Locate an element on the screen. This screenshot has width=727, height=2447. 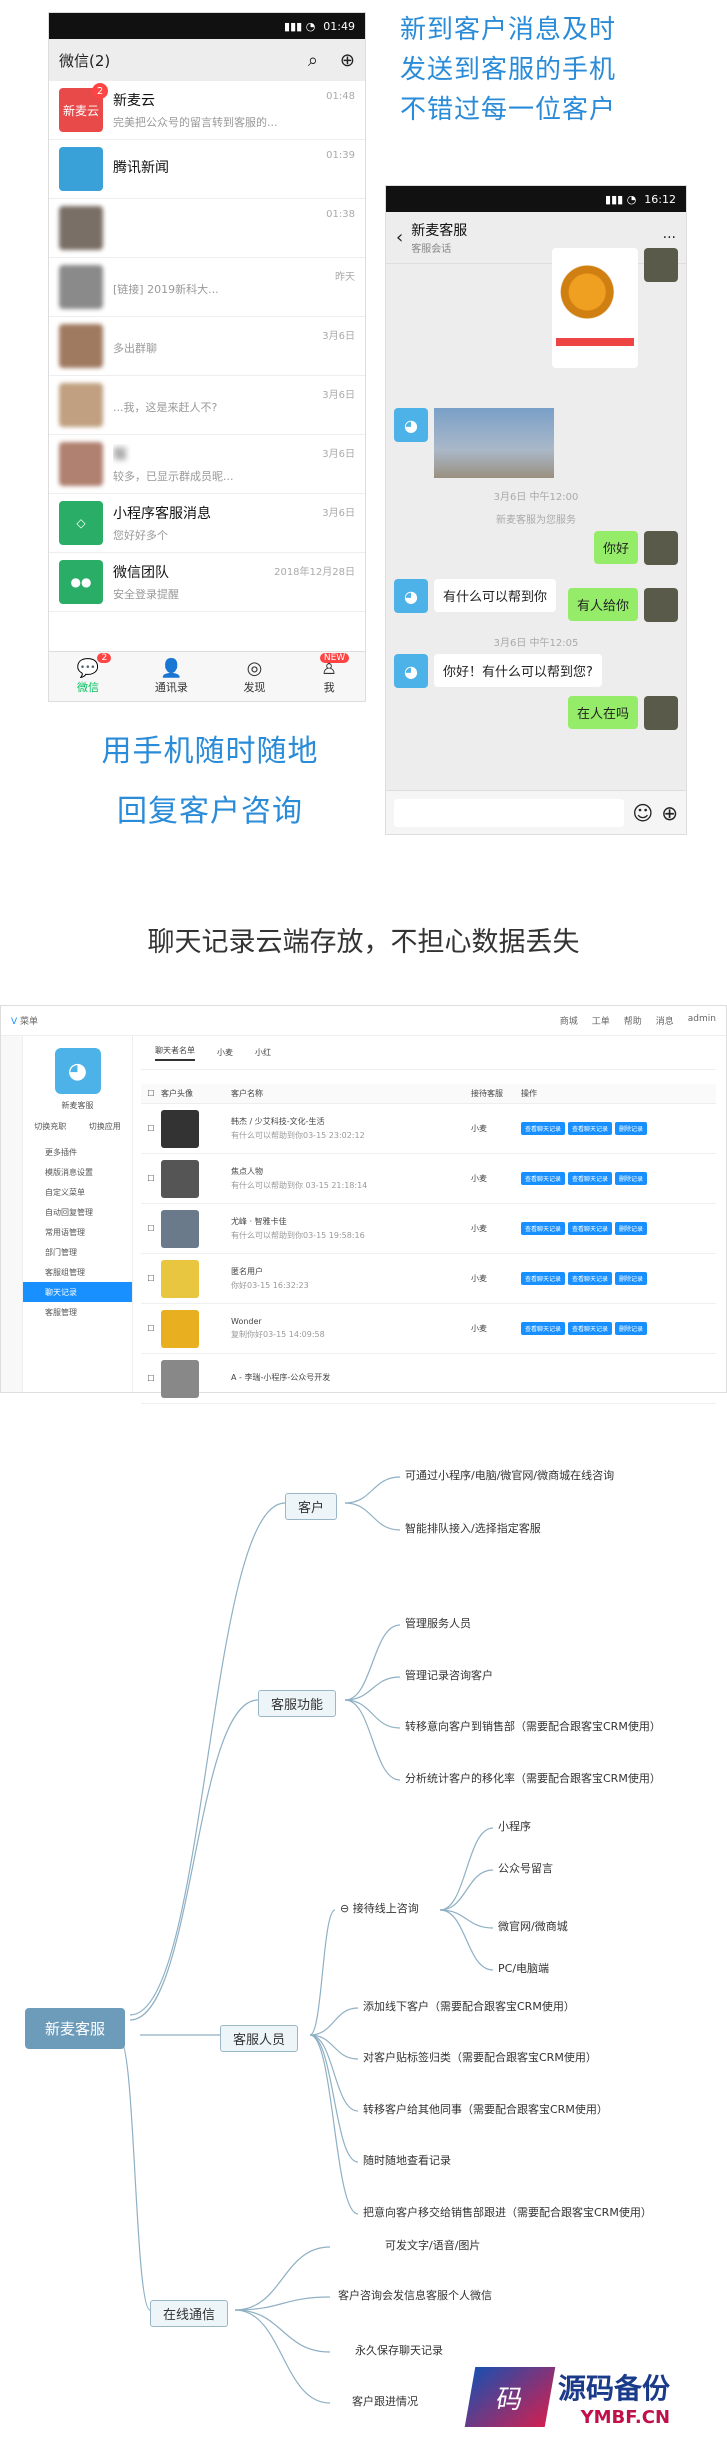
chat-time: 01:48 is located at coordinates (340, 96).